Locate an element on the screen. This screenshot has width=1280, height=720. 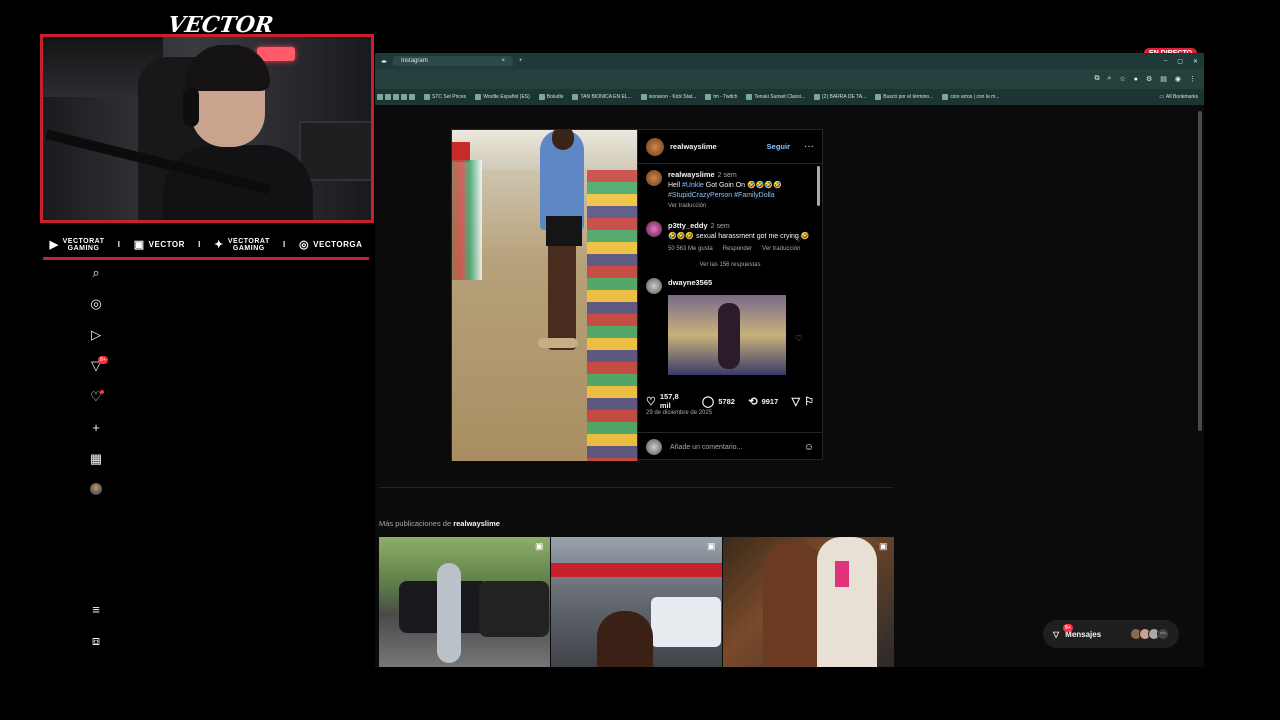
bookmark-item: Boludle is located at coordinates (550, 97).